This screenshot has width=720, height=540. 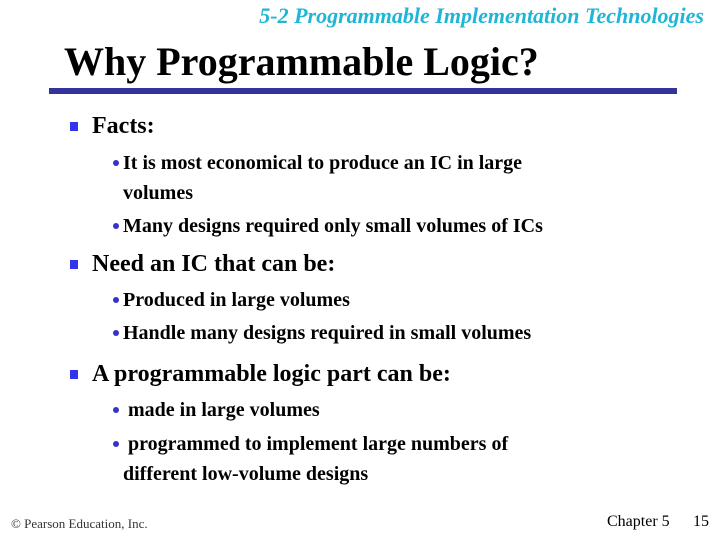 What do you see at coordinates (316, 444) in the screenshot?
I see `list-item-text-line1: programmed to implement large numbers of` at bounding box center [316, 444].